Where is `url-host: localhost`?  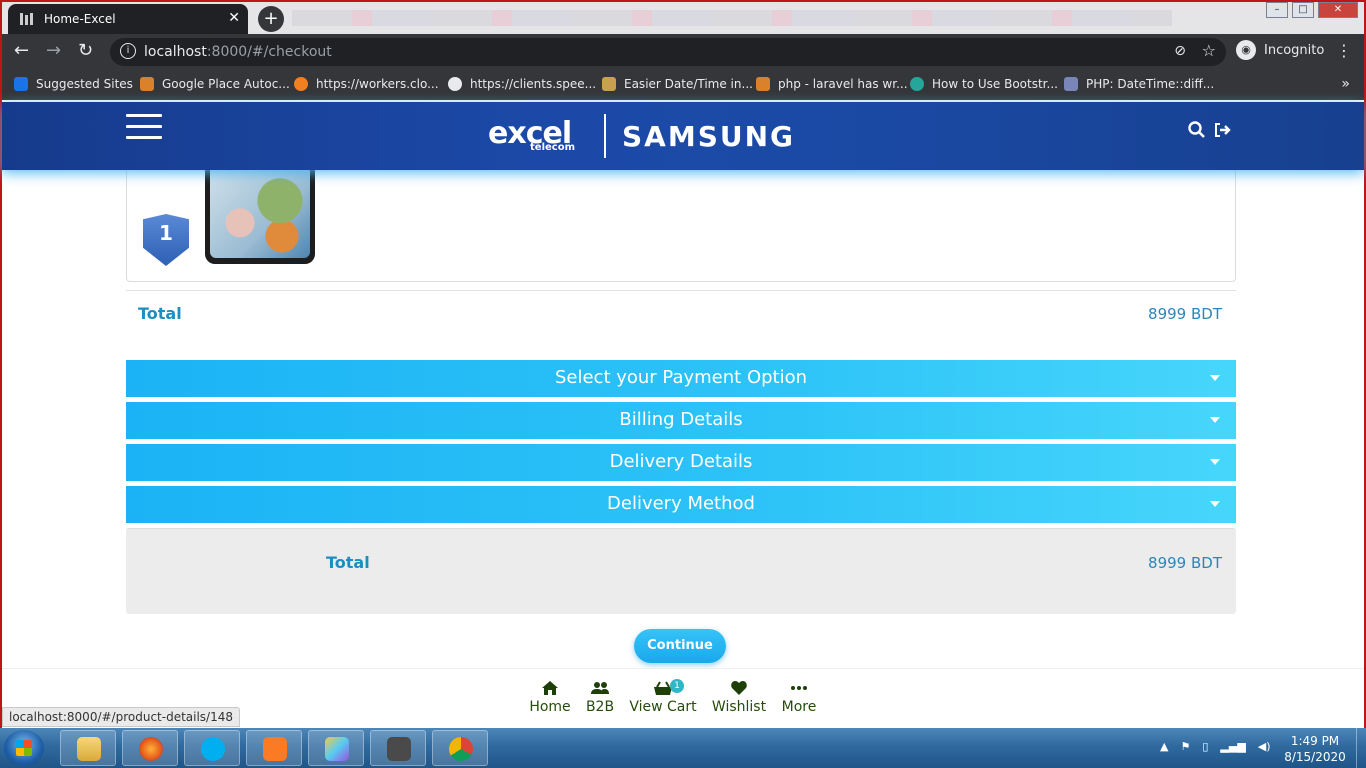 url-host: localhost is located at coordinates (175, 52).